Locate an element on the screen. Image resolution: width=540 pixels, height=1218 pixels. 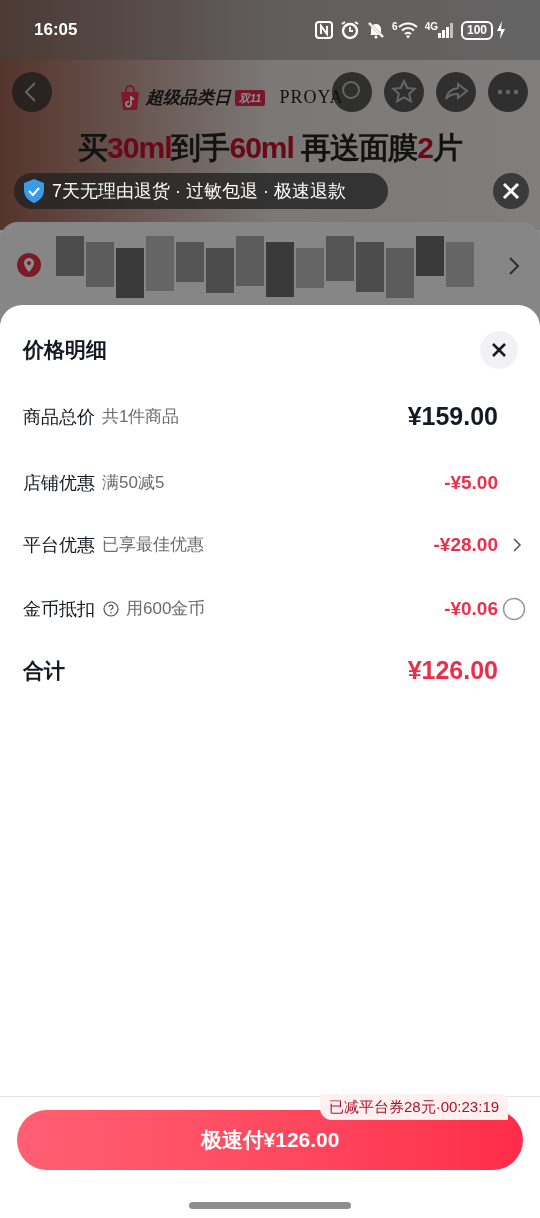
share-button is located at coordinates (456, 92).